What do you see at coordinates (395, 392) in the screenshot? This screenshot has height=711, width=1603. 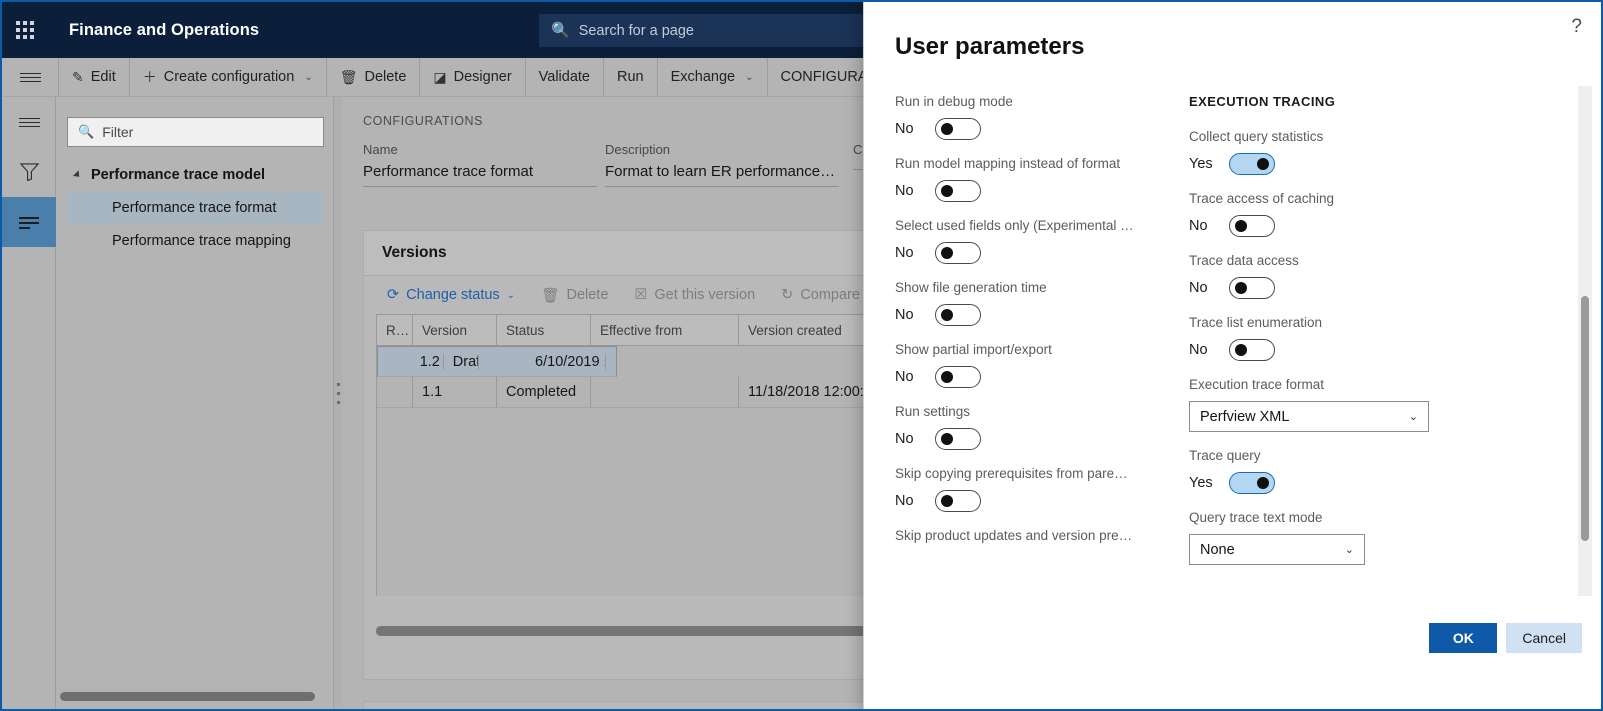 I see `cell-r` at bounding box center [395, 392].